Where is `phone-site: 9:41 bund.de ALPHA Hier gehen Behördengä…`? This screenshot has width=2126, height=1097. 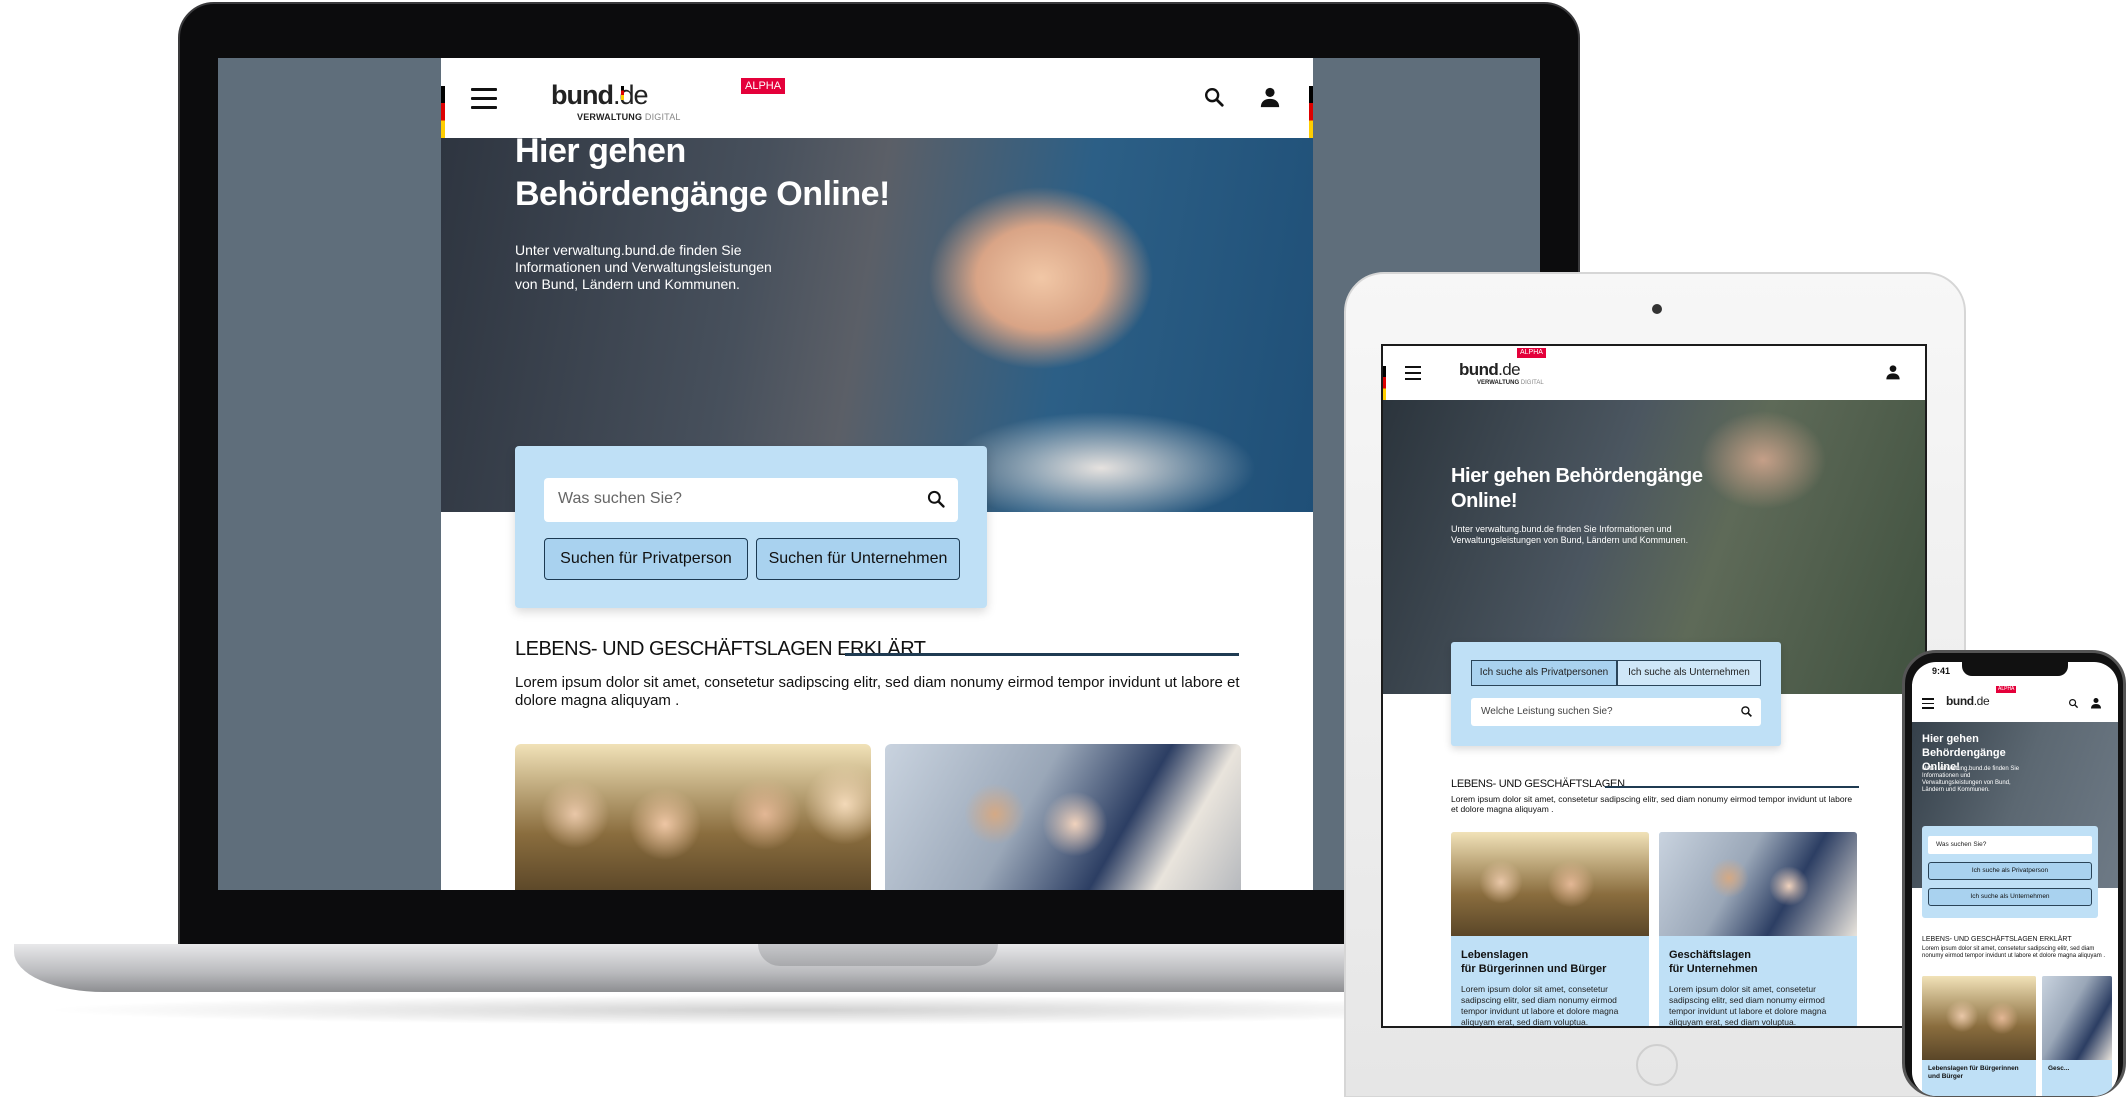 phone-site: 9:41 bund.de ALPHA Hier gehen Behördengä… is located at coordinates (2015, 879).